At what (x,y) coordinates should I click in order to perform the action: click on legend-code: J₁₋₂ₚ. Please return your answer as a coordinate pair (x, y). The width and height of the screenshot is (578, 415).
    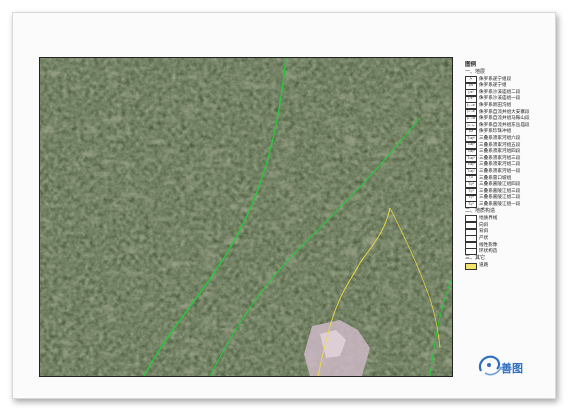
    Looking at the image, I should click on (471, 124).